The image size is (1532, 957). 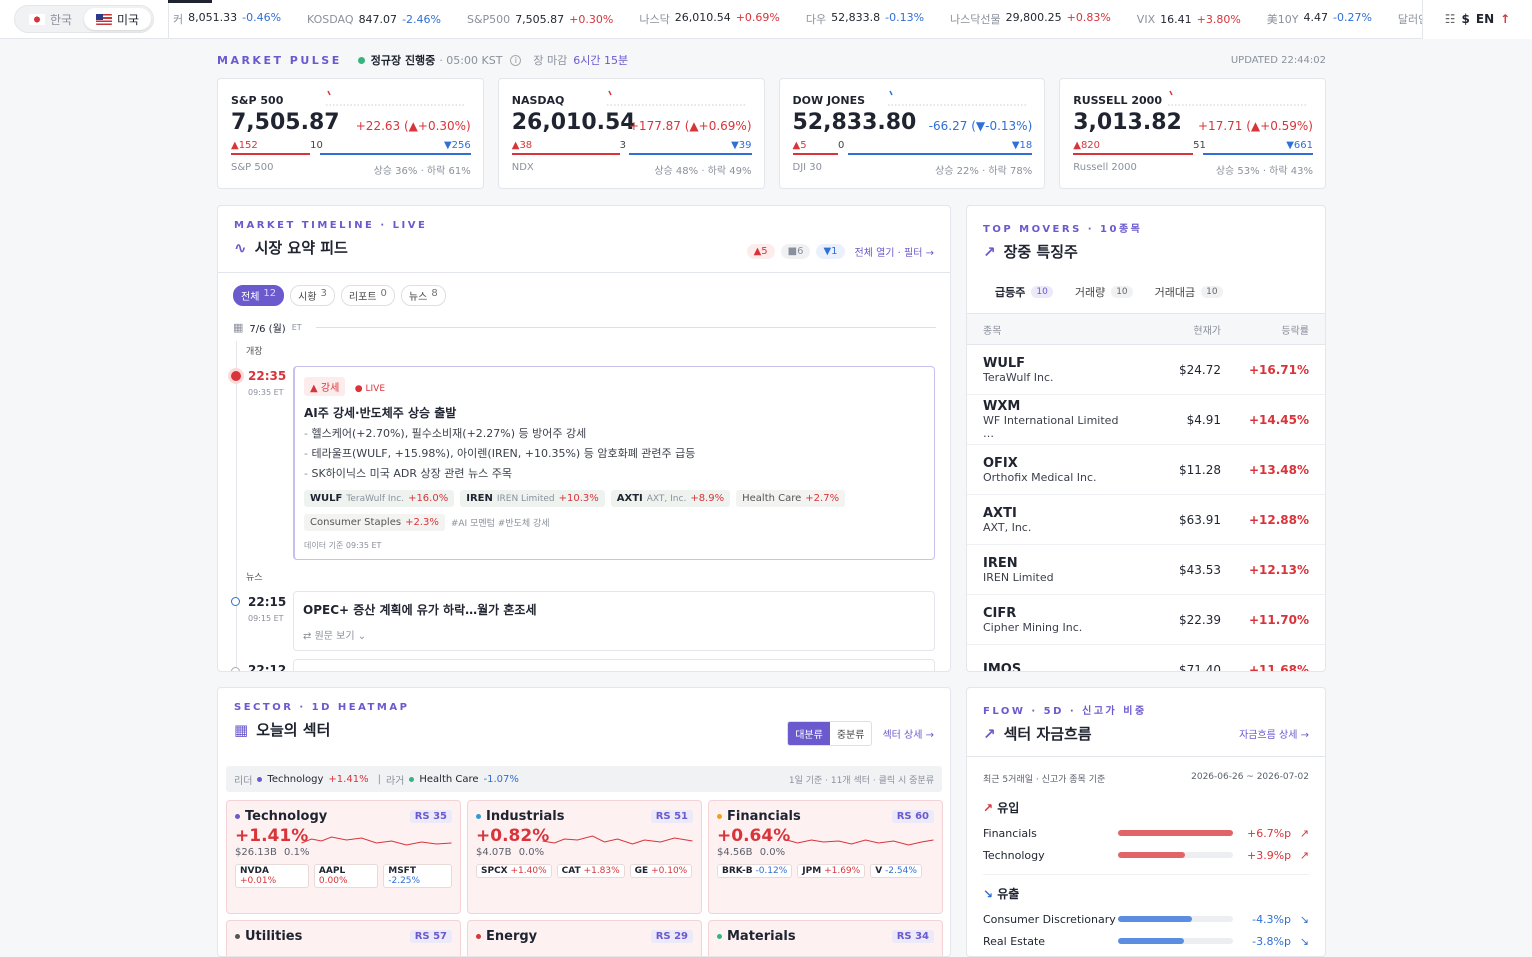 I want to click on ticker-item: KOSDAQ 847.07 -2.46%, so click(x=374, y=19).